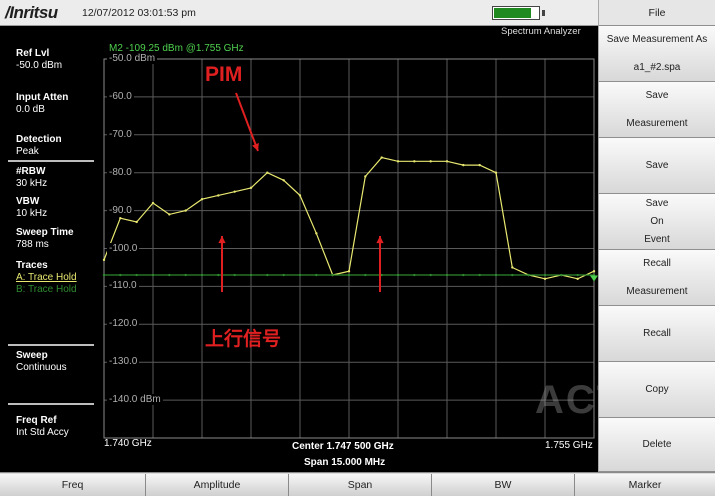 The width and height of the screenshot is (715, 496). Describe the element at coordinates (343, 446) in the screenshot. I see `center-frequency-label: Center 1.747 500 GHz` at that location.